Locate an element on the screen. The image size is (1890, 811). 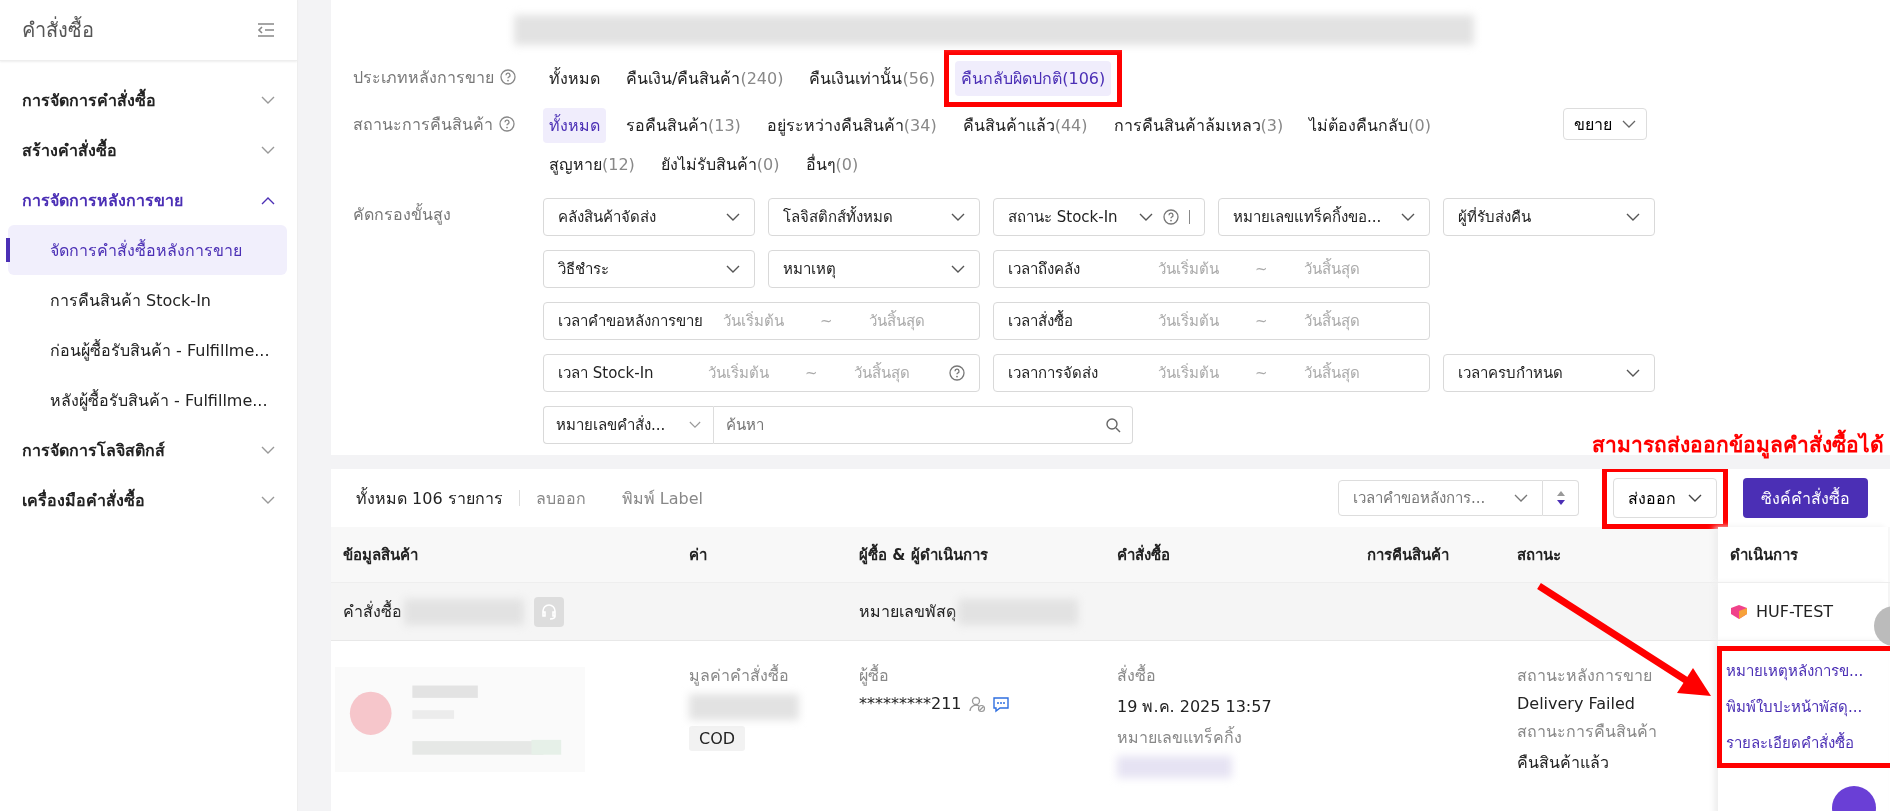
filter-label: ประเภทหลังการขาย is located at coordinates (423, 77).